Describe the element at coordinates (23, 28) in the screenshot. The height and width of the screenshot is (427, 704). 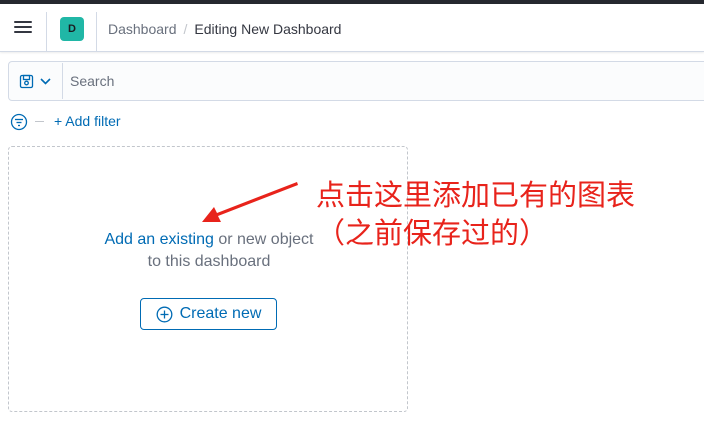
I see `menu-icon` at that location.